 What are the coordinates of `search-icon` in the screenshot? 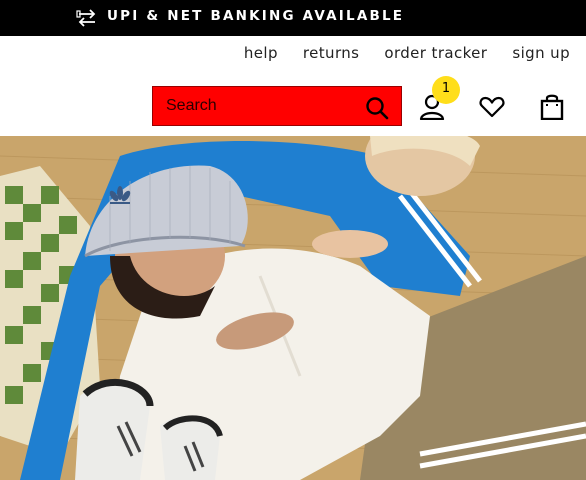 It's located at (377, 108).